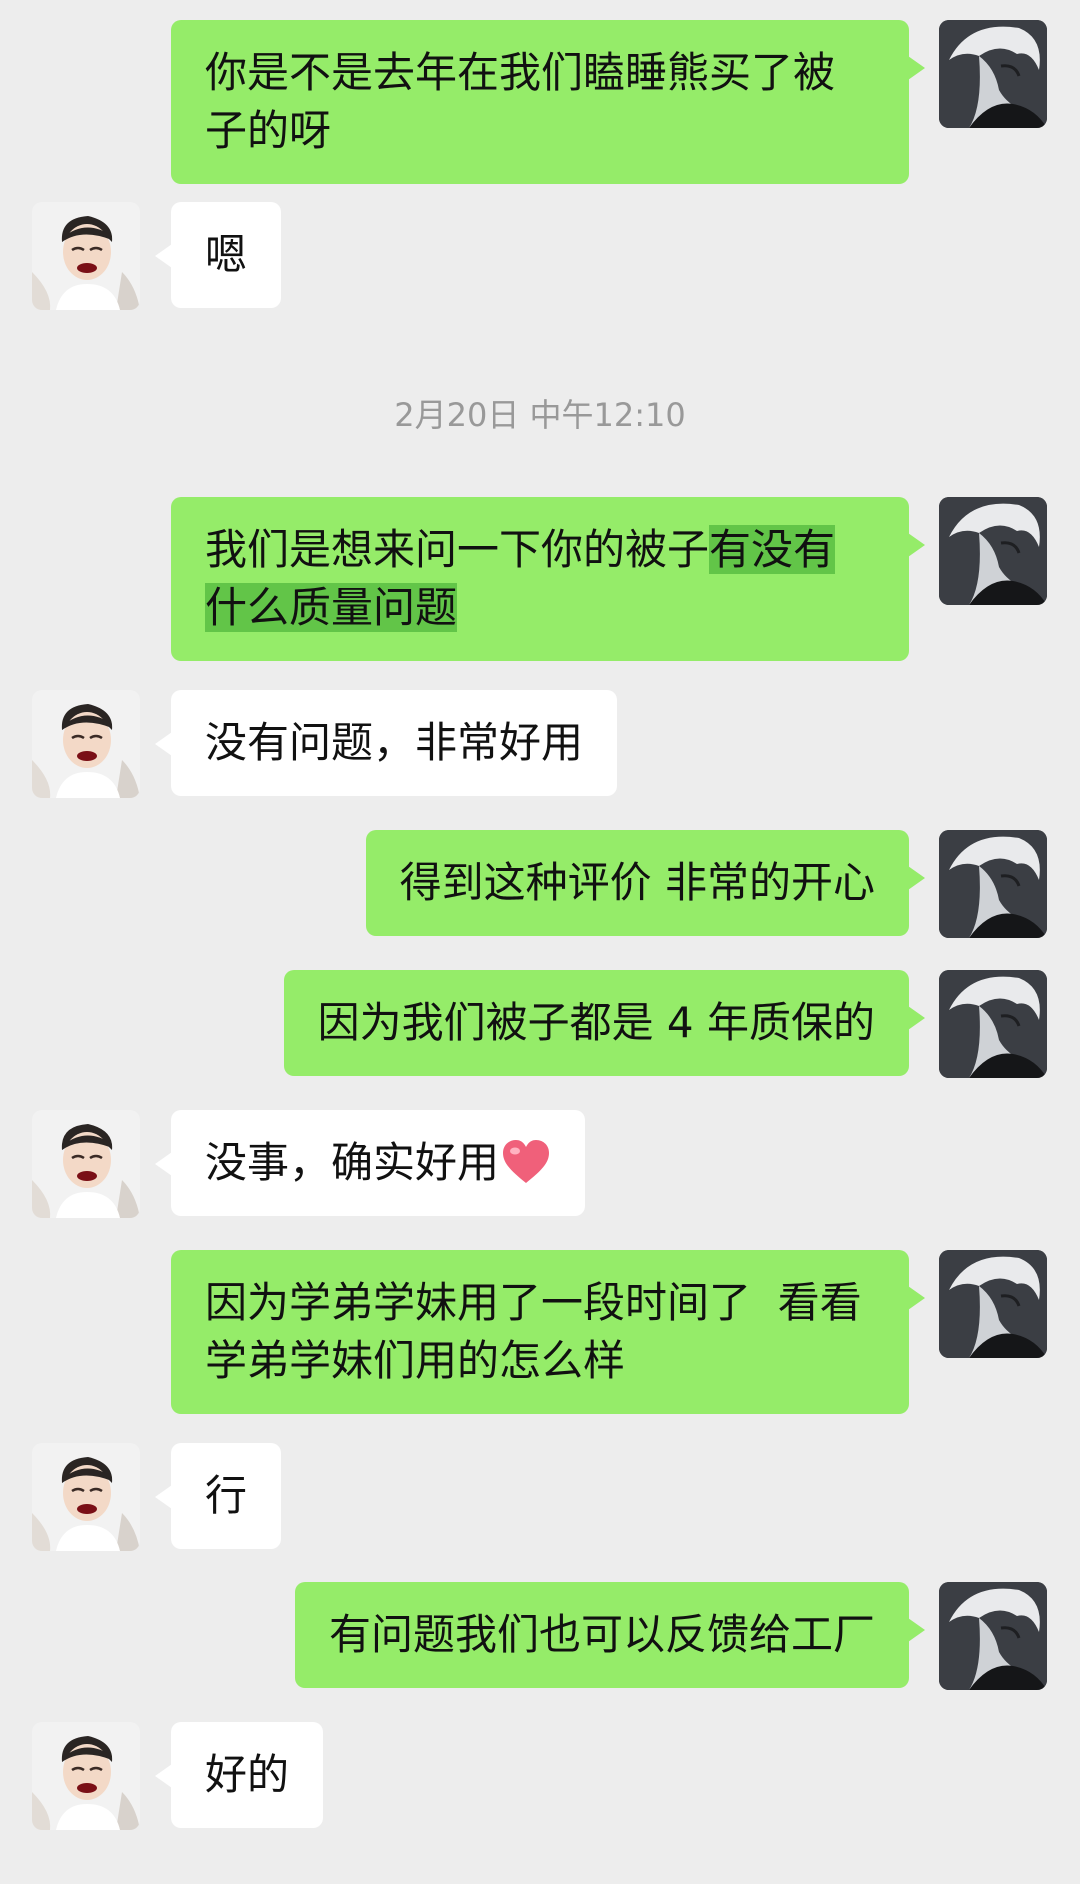 The height and width of the screenshot is (1884, 1080). I want to click on message-bubble-outgoing: 因为学弟学妹用了一段时间了 看看学弟学妹们用的怎么样, so click(548, 1332).